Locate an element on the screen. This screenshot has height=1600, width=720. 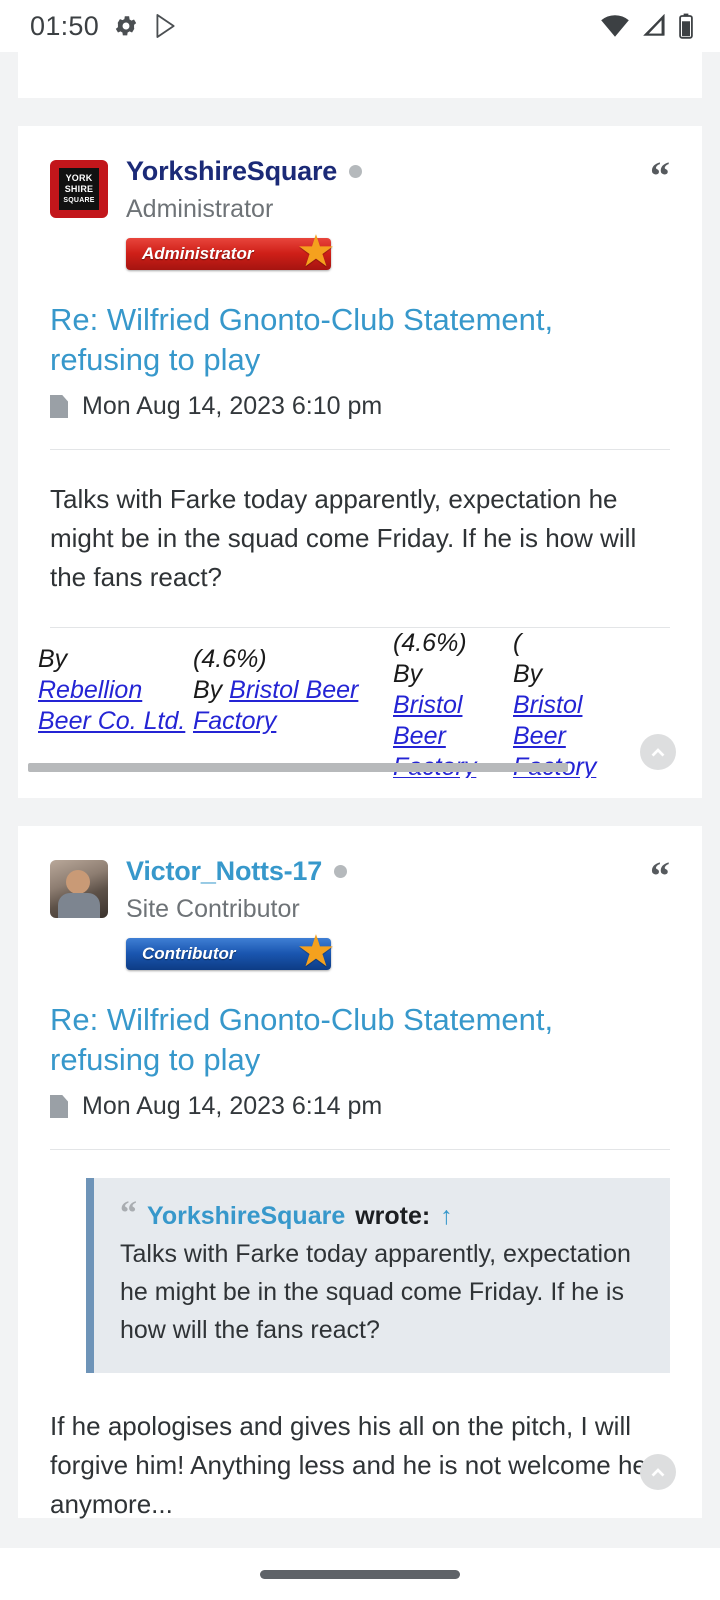
avatar-line-2: SHIRE is located at coordinates (79, 188).